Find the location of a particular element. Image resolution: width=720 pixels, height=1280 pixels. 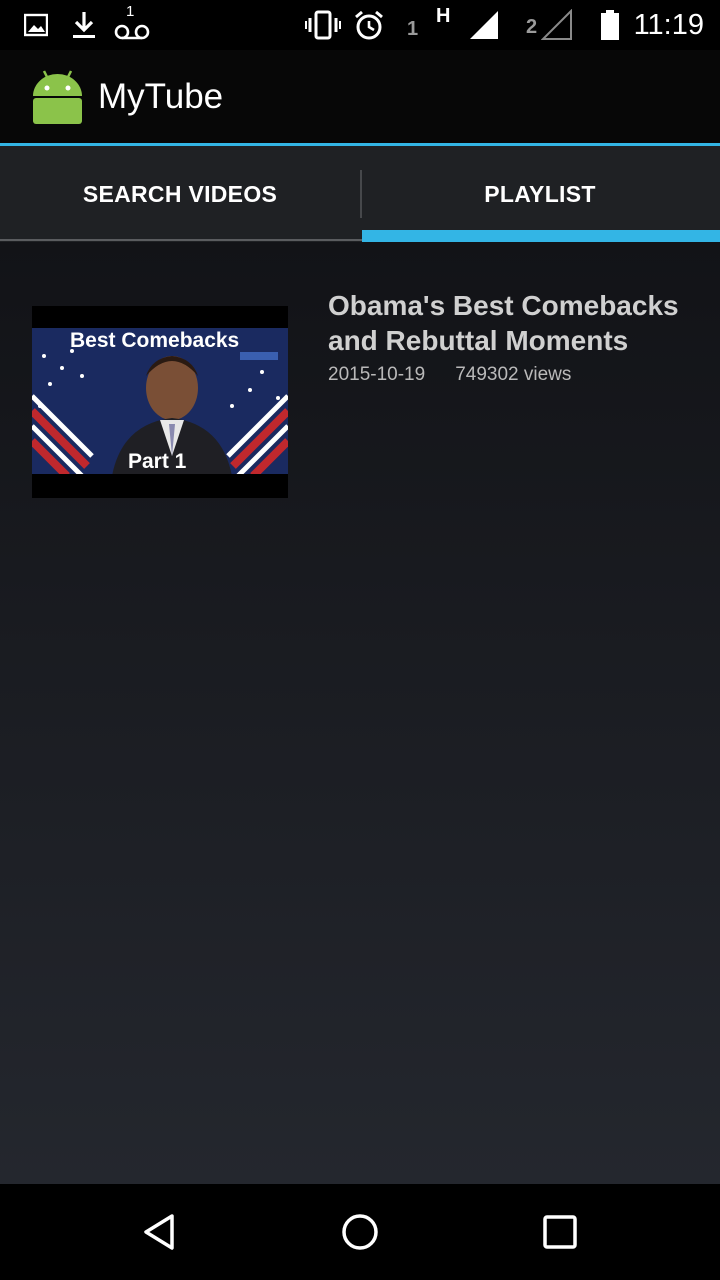

home-icon is located at coordinates (360, 1232).